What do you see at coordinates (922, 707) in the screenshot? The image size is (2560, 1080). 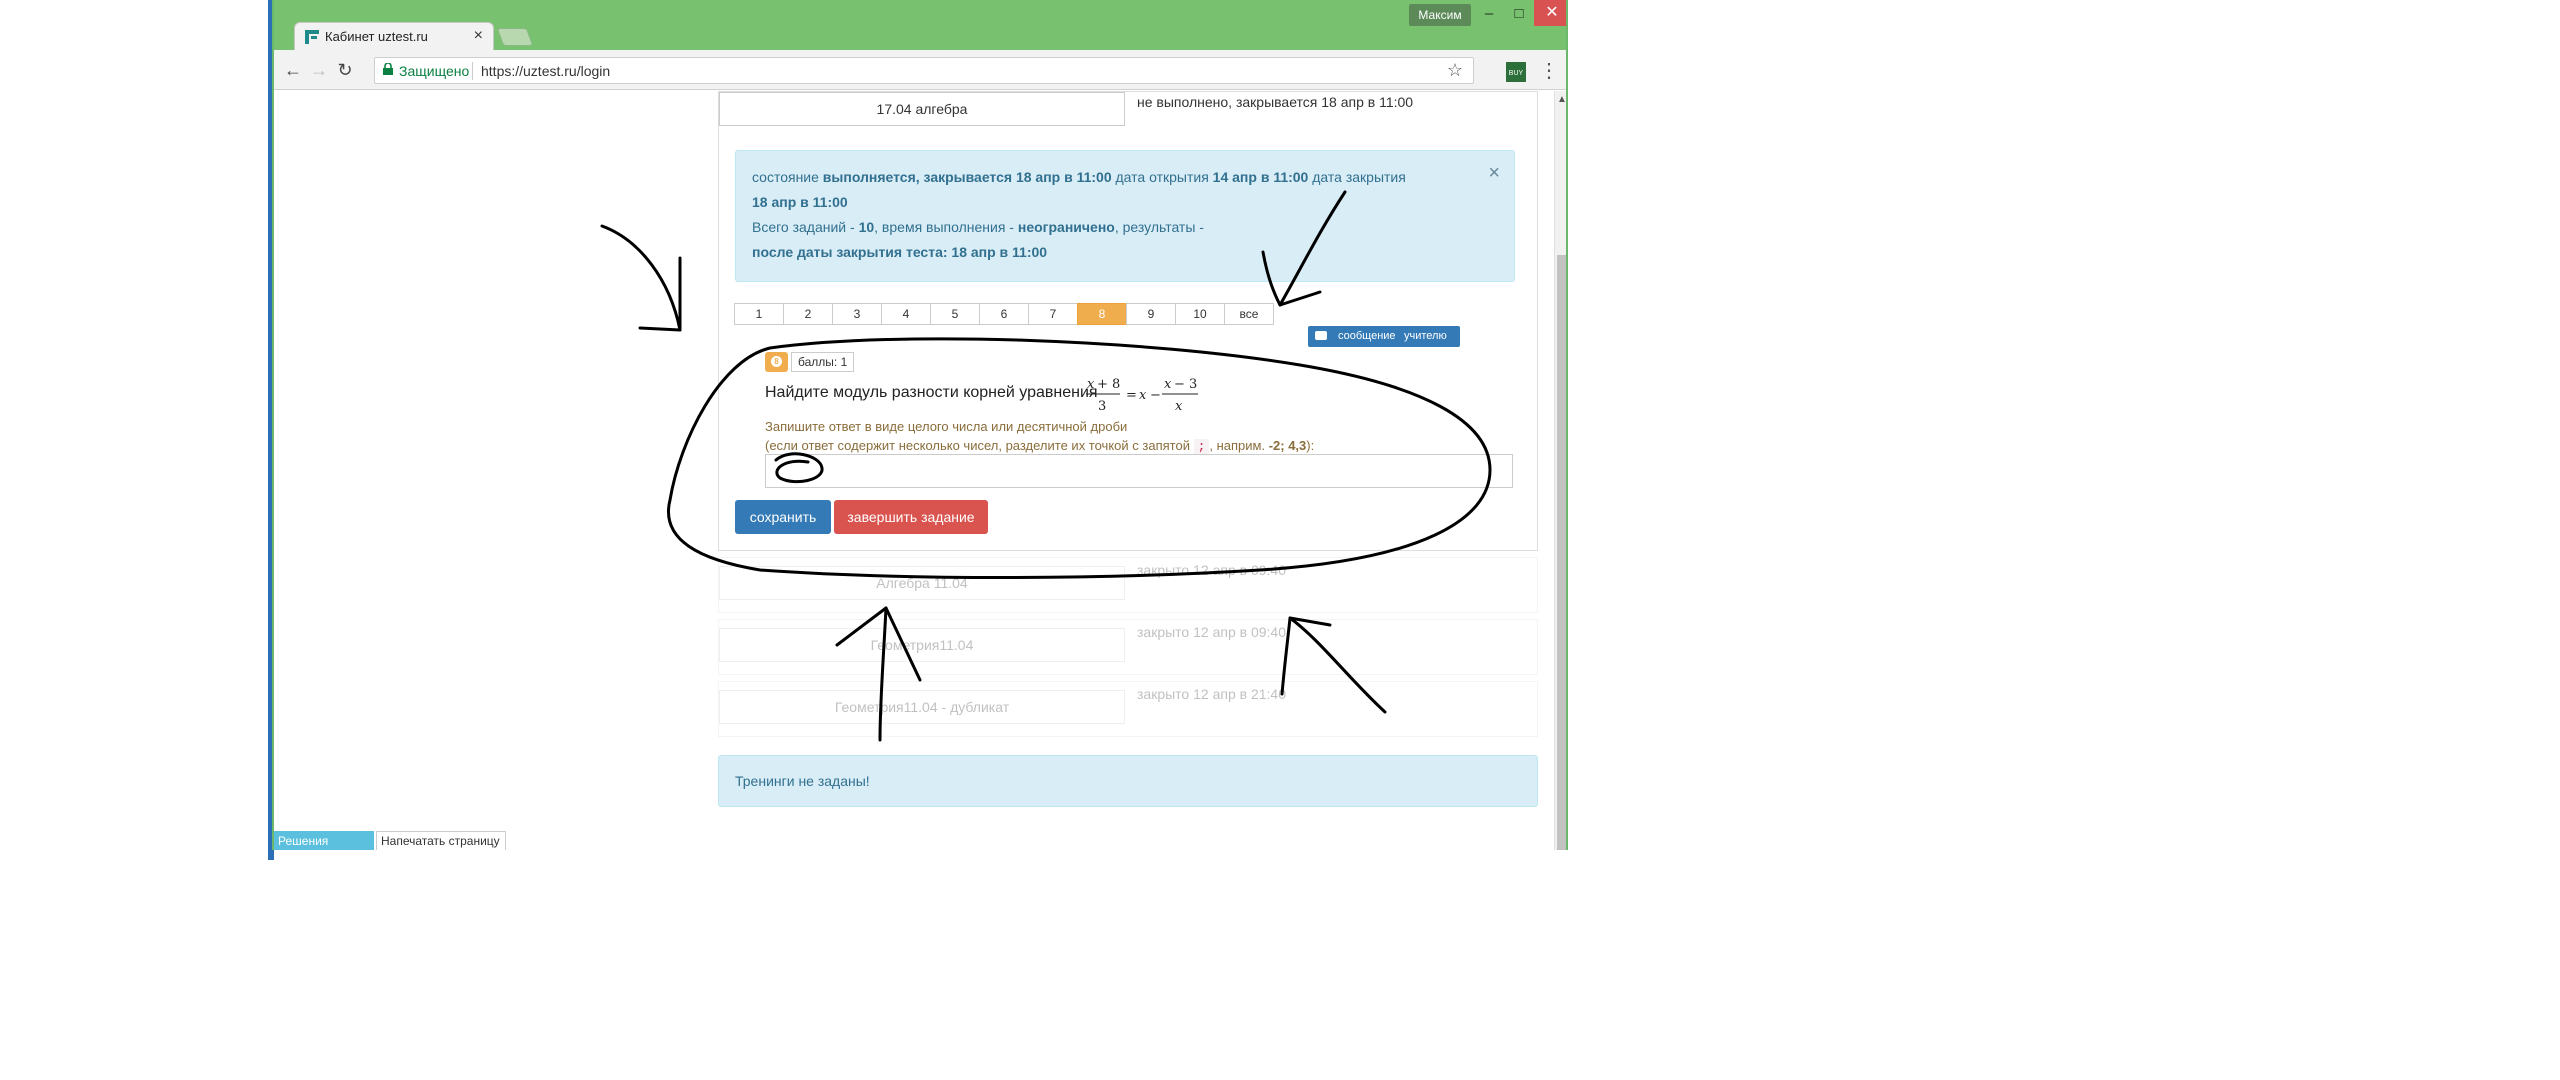 I see `test-name-button: Геометрия11.04 - дубликат` at bounding box center [922, 707].